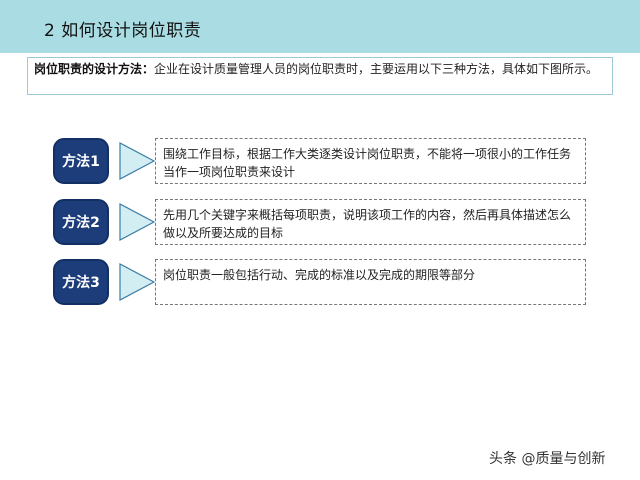 The width and height of the screenshot is (640, 480). What do you see at coordinates (123, 31) in the screenshot?
I see `page-title: 2 如何设计岗位职责` at bounding box center [123, 31].